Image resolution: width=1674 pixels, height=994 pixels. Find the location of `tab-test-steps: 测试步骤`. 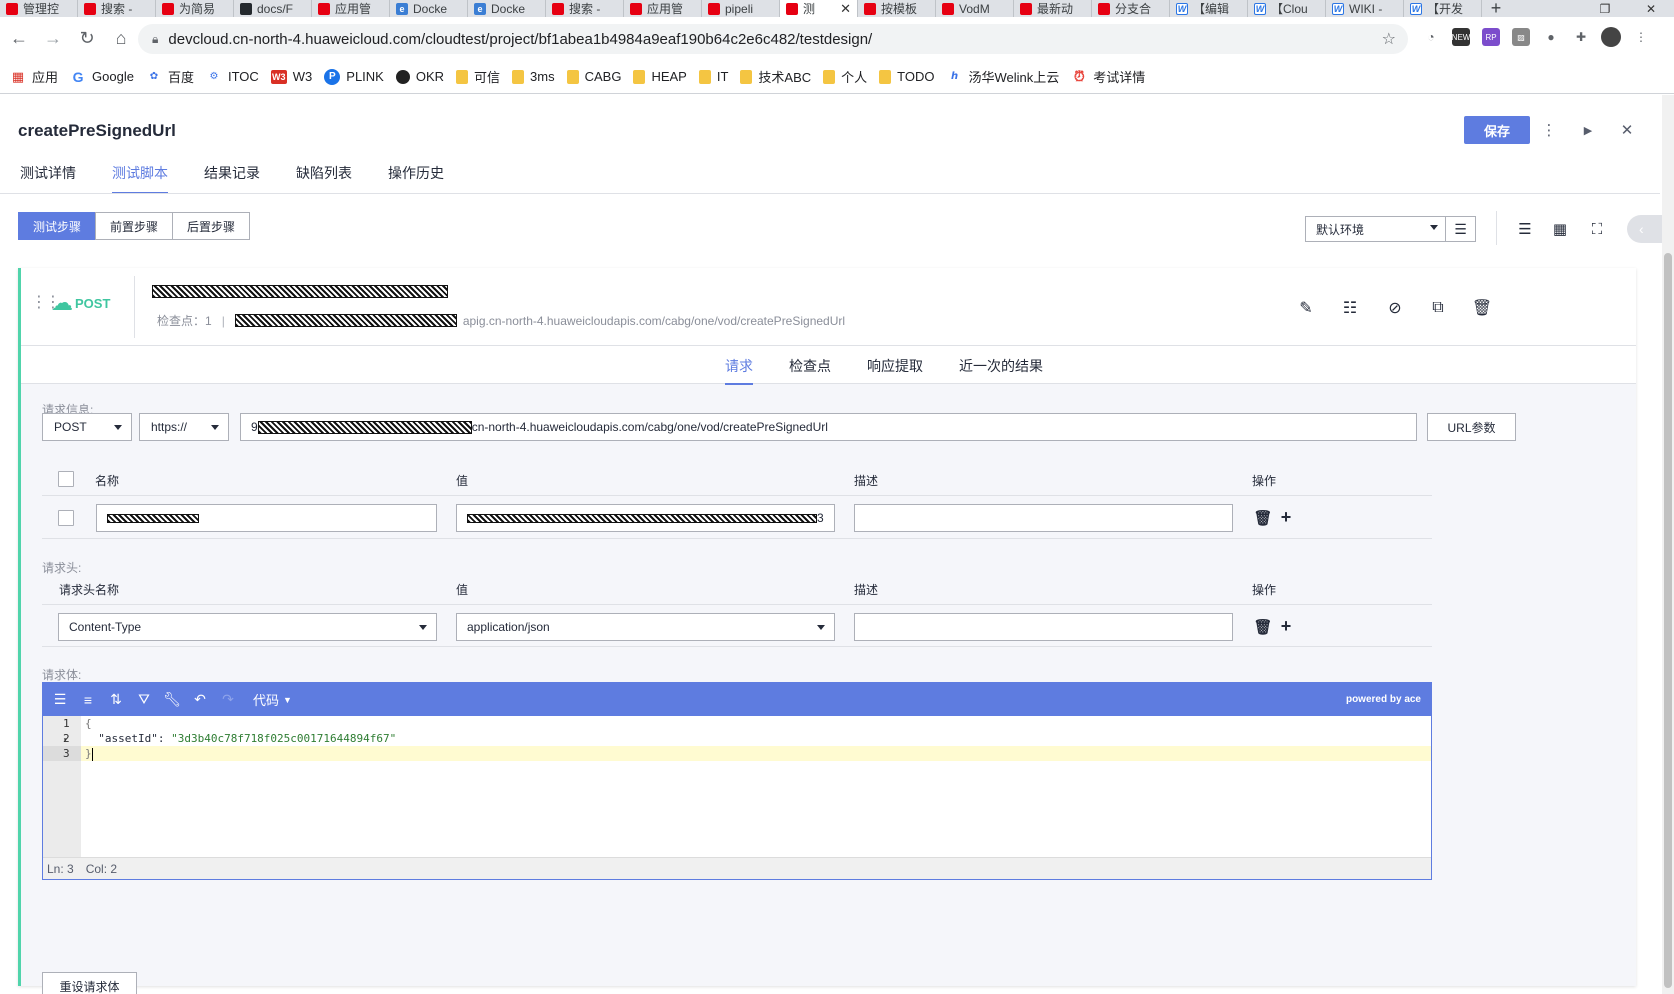

tab-test-steps: 测试步骤 is located at coordinates (57, 226).